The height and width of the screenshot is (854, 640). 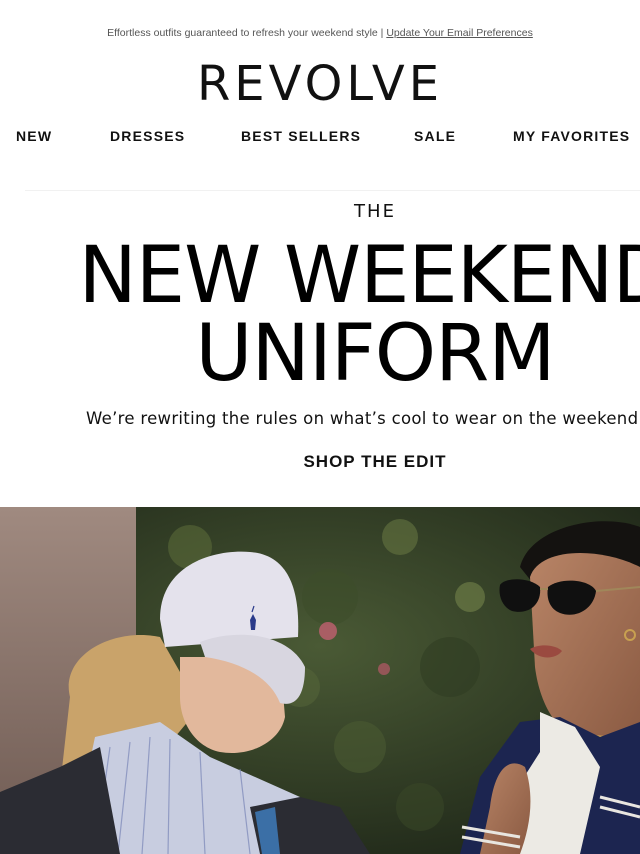 What do you see at coordinates (435, 136) in the screenshot?
I see `nav-item-sale: SALE` at bounding box center [435, 136].